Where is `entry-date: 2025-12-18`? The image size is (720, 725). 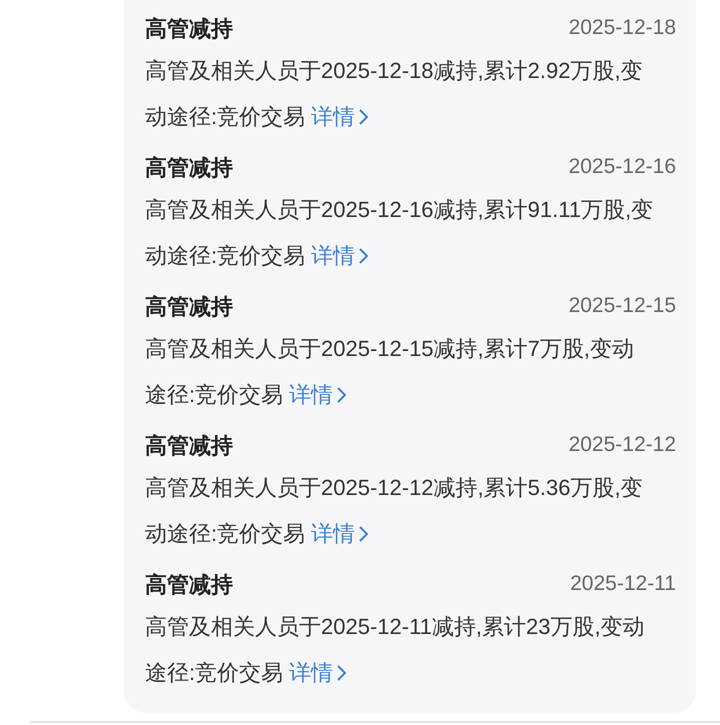
entry-date: 2025-12-18 is located at coordinates (622, 28).